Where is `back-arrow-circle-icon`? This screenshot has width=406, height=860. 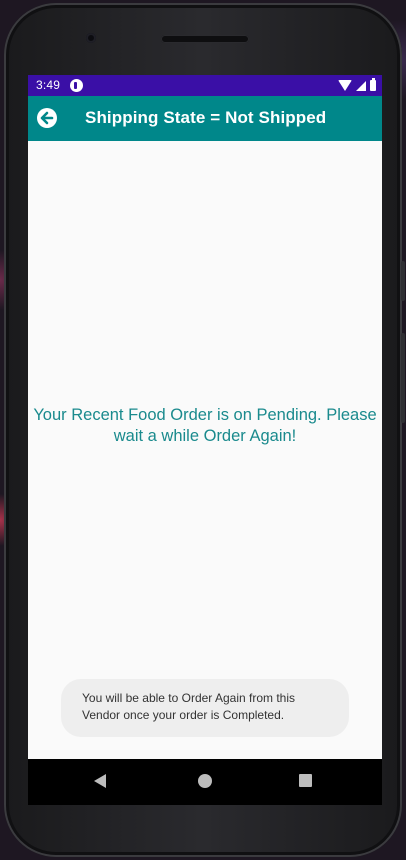 back-arrow-circle-icon is located at coordinates (47, 118).